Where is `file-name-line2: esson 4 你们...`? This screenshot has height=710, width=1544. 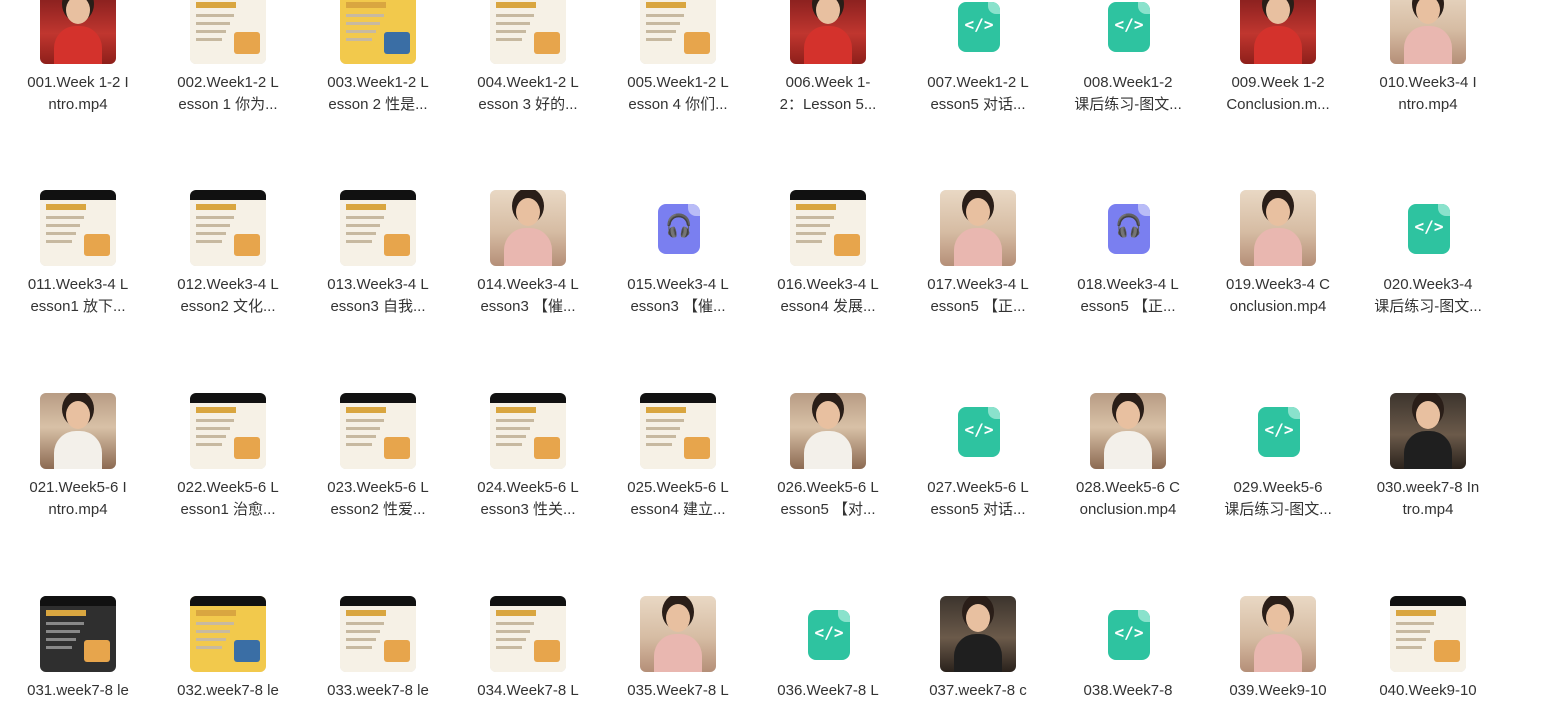
file-name-line2: esson 4 你们... is located at coordinates (678, 104).